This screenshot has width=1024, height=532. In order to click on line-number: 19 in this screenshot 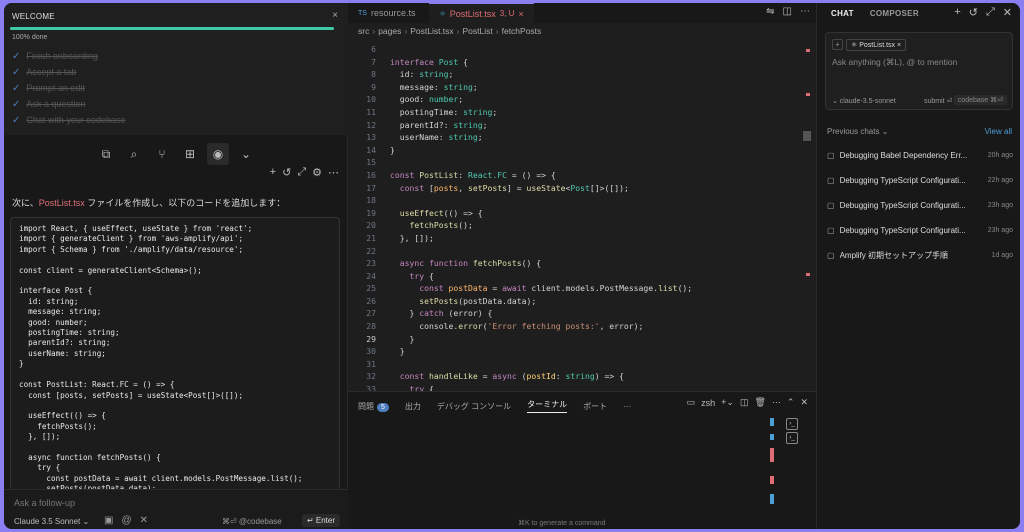, I will do `click(371, 212)`.